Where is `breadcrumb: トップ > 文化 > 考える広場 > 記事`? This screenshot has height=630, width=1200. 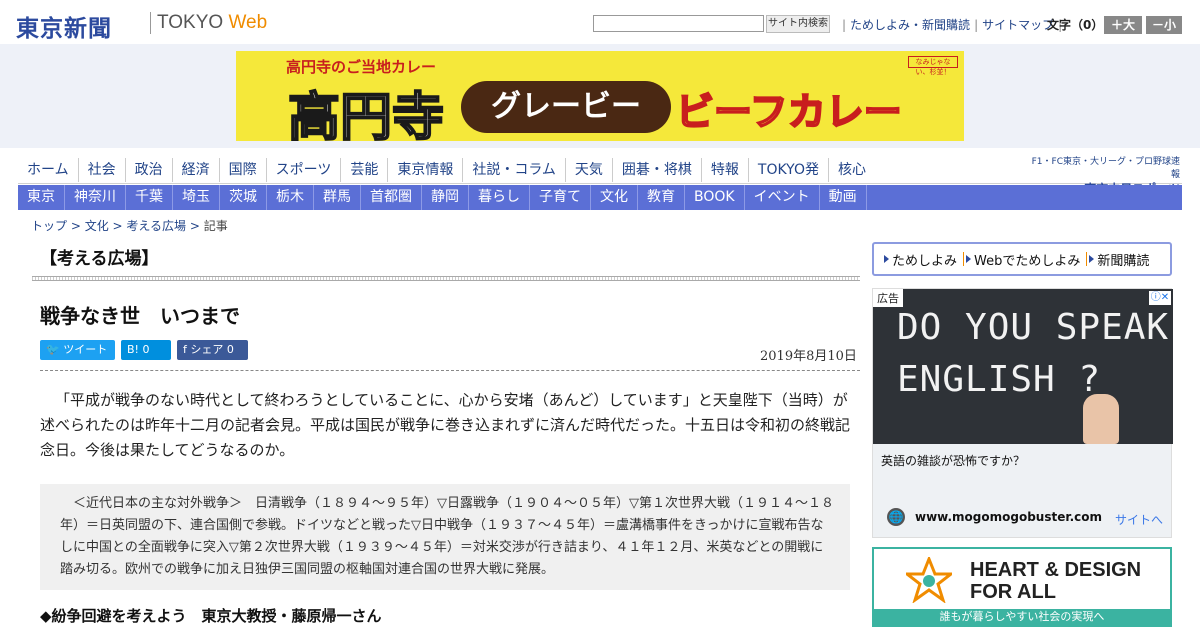 breadcrumb: トップ > 文化 > 考える広場 > 記事 is located at coordinates (129, 226).